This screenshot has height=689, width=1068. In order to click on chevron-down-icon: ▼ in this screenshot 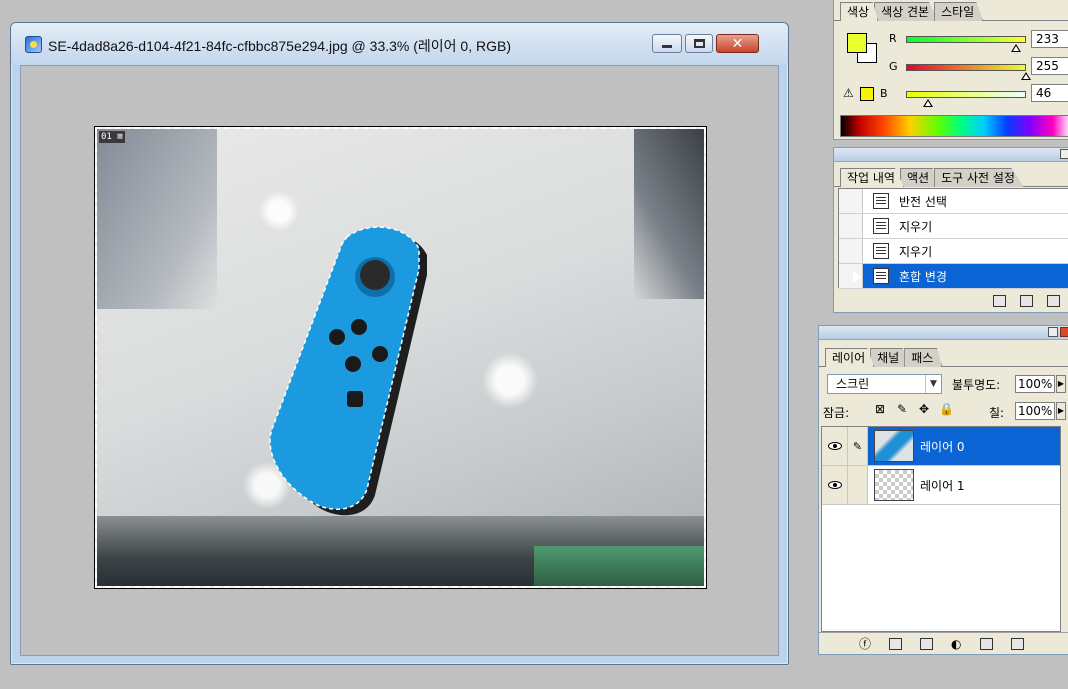, I will do `click(933, 384)`.